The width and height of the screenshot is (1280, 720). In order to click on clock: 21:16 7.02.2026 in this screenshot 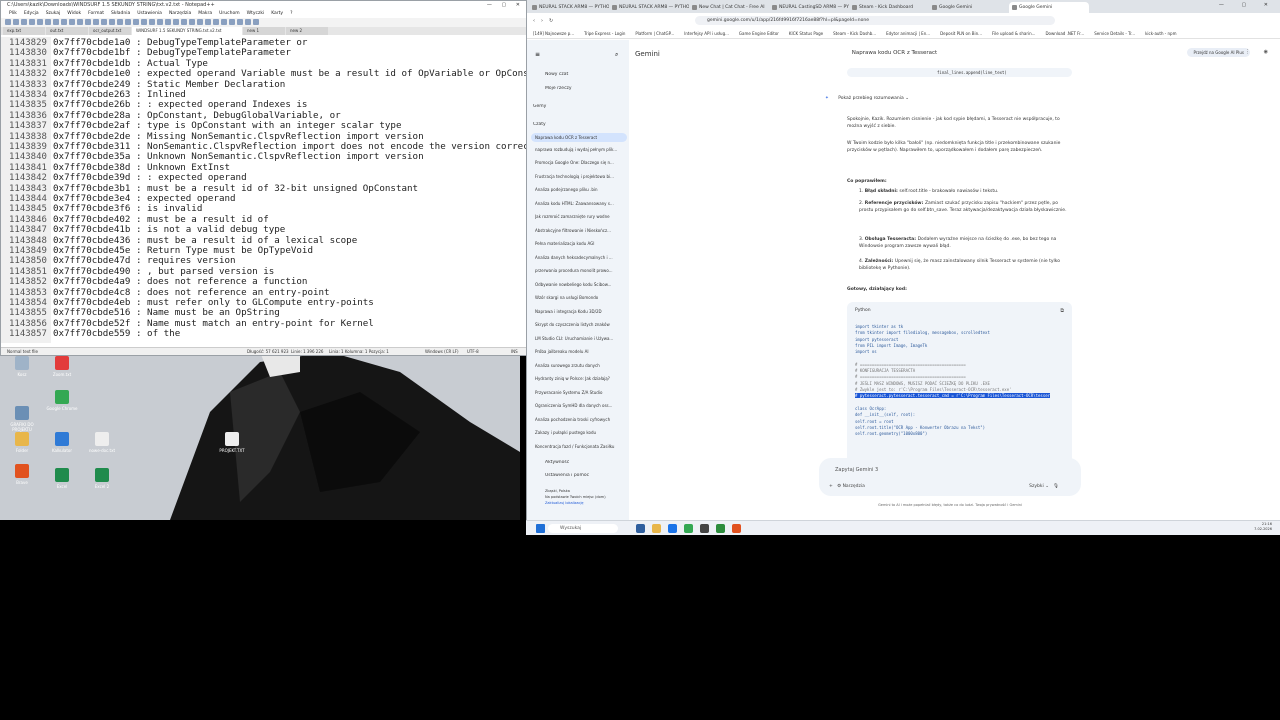, I will do `click(1263, 527)`.